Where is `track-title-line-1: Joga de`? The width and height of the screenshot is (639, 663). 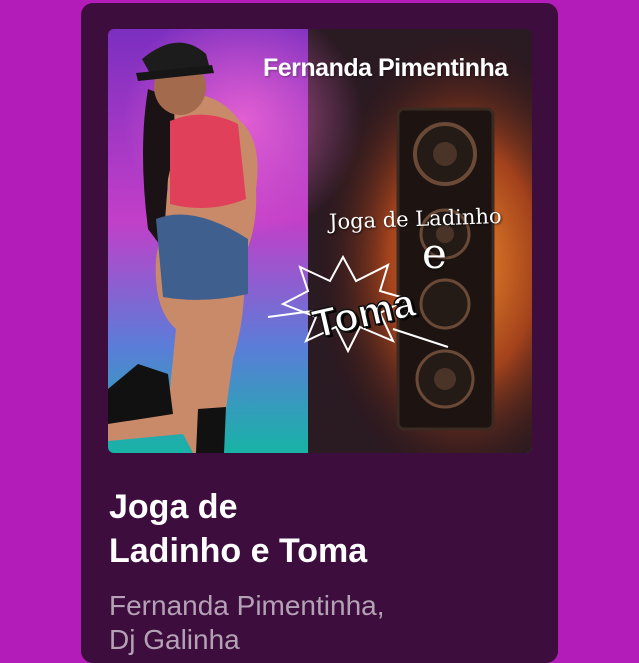
track-title-line-1: Joga de is located at coordinates (173, 507).